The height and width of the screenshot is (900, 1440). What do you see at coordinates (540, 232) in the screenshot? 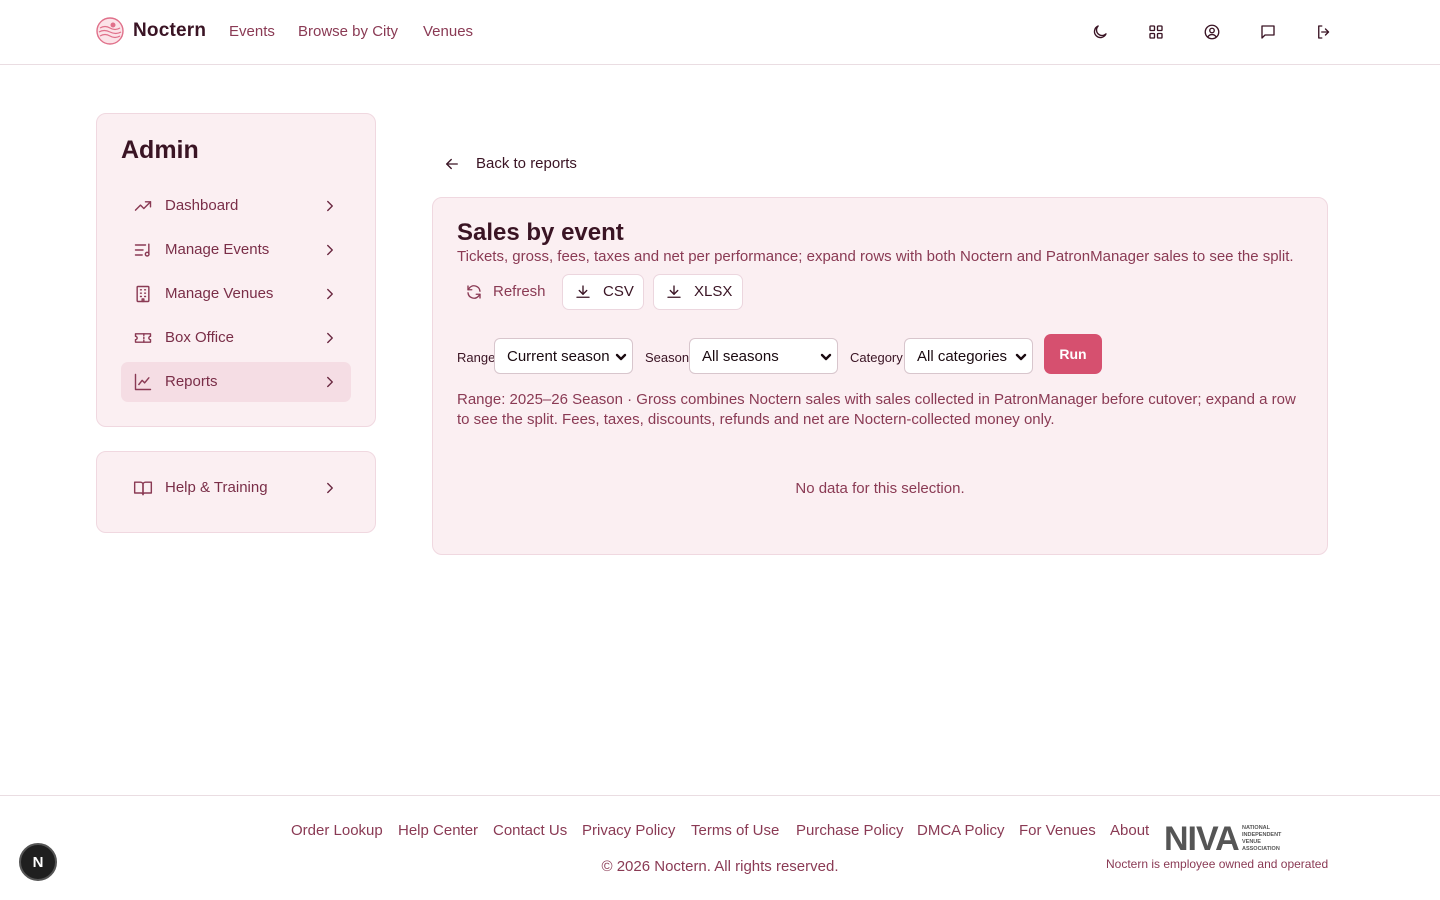
I see `page-title: Sales by event` at bounding box center [540, 232].